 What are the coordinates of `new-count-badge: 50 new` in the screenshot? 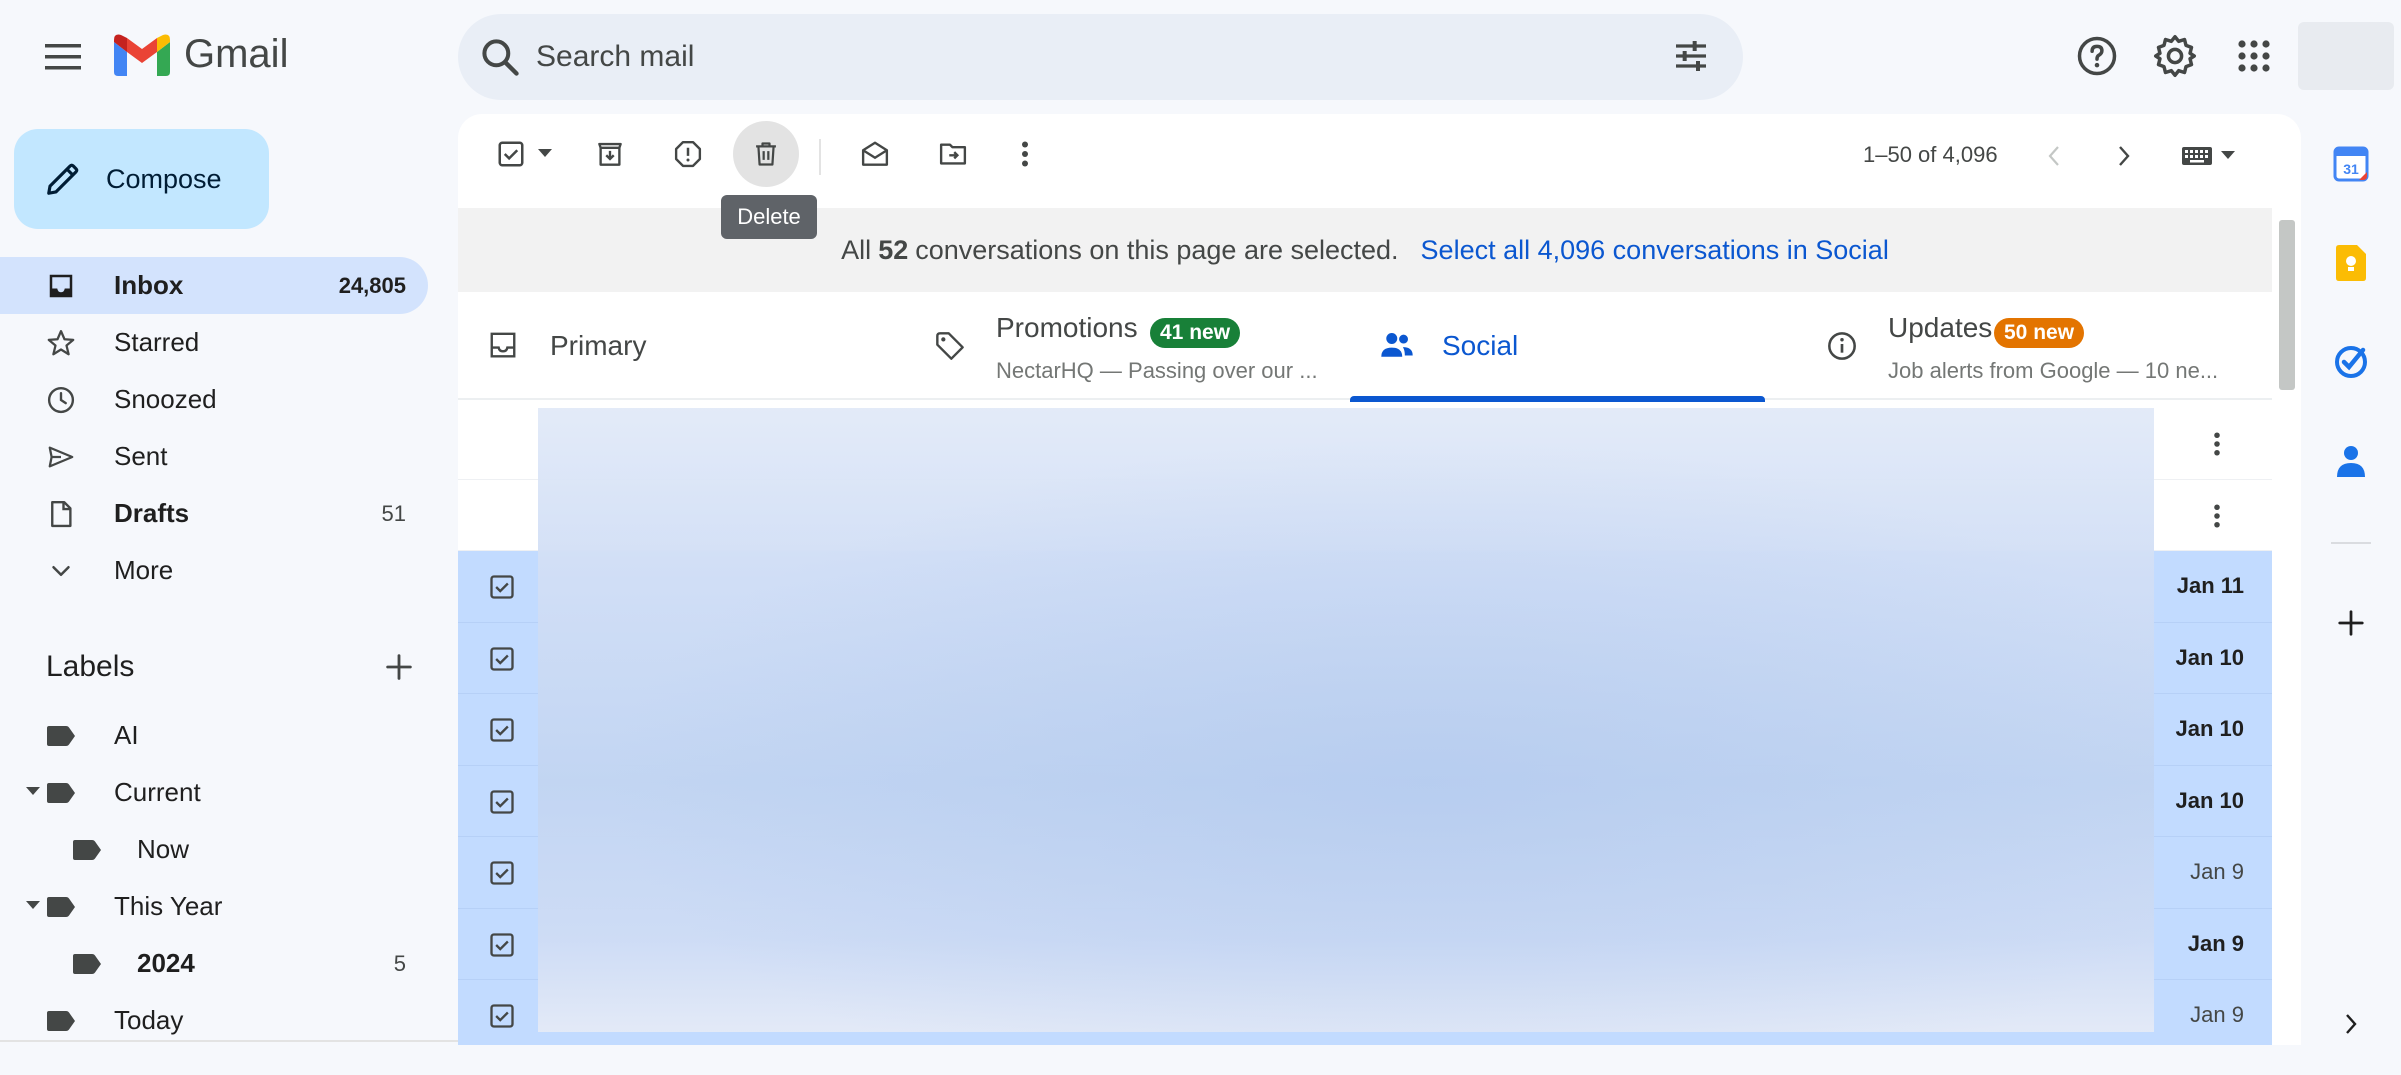 It's located at (2039, 333).